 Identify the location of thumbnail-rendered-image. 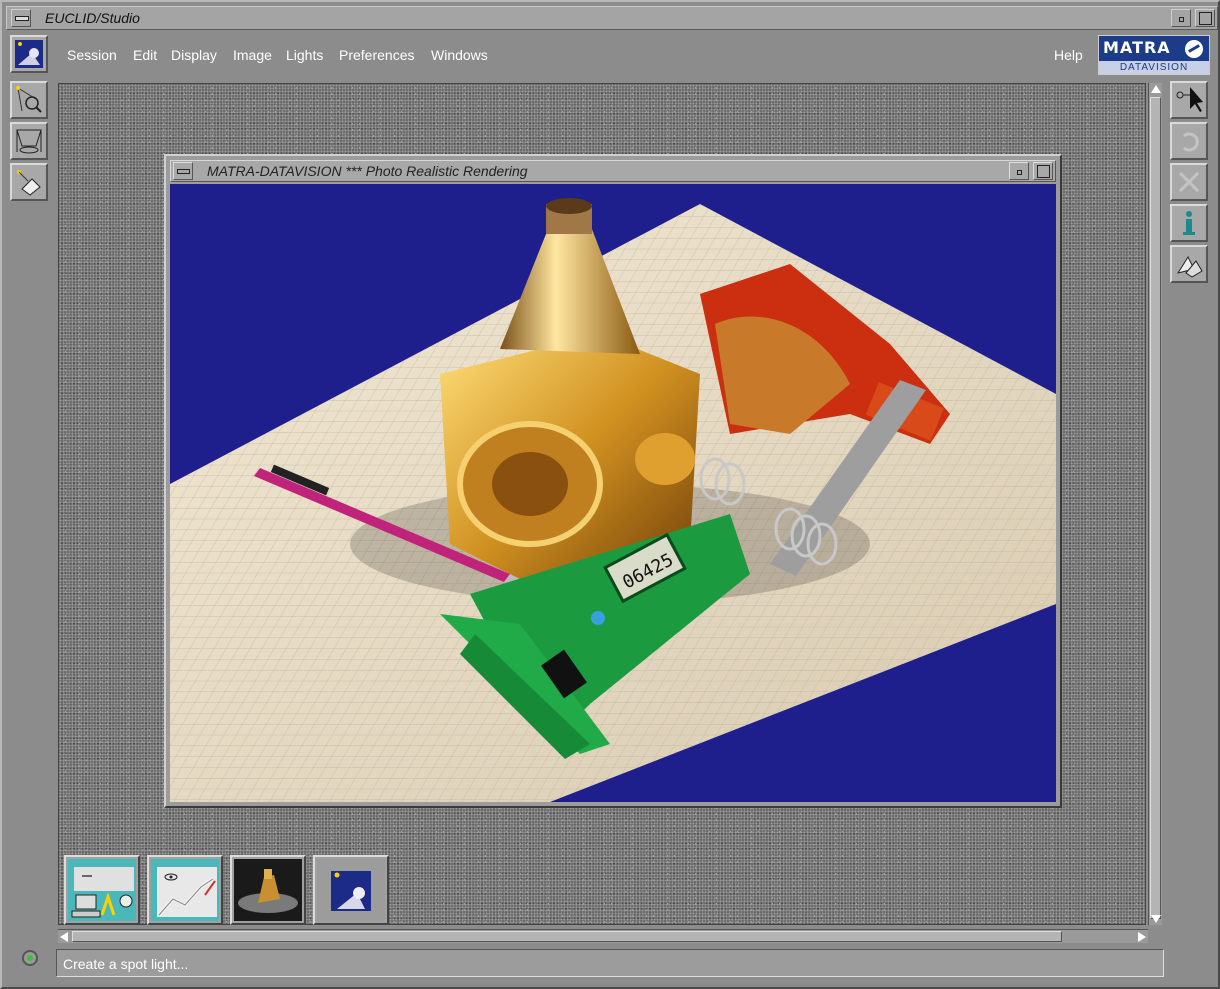
(268, 890).